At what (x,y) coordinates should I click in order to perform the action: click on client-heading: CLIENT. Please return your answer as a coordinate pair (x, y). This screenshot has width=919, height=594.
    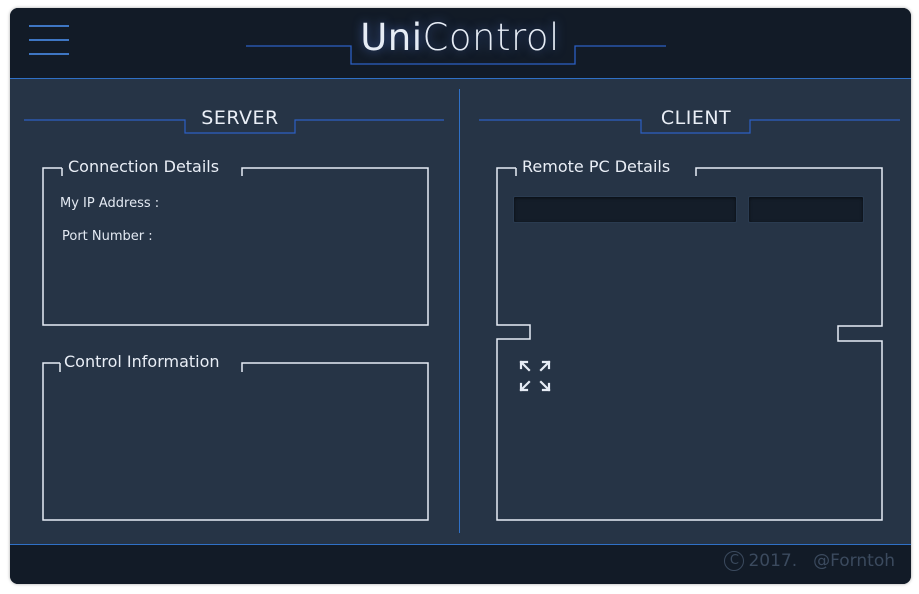
    Looking at the image, I should click on (696, 118).